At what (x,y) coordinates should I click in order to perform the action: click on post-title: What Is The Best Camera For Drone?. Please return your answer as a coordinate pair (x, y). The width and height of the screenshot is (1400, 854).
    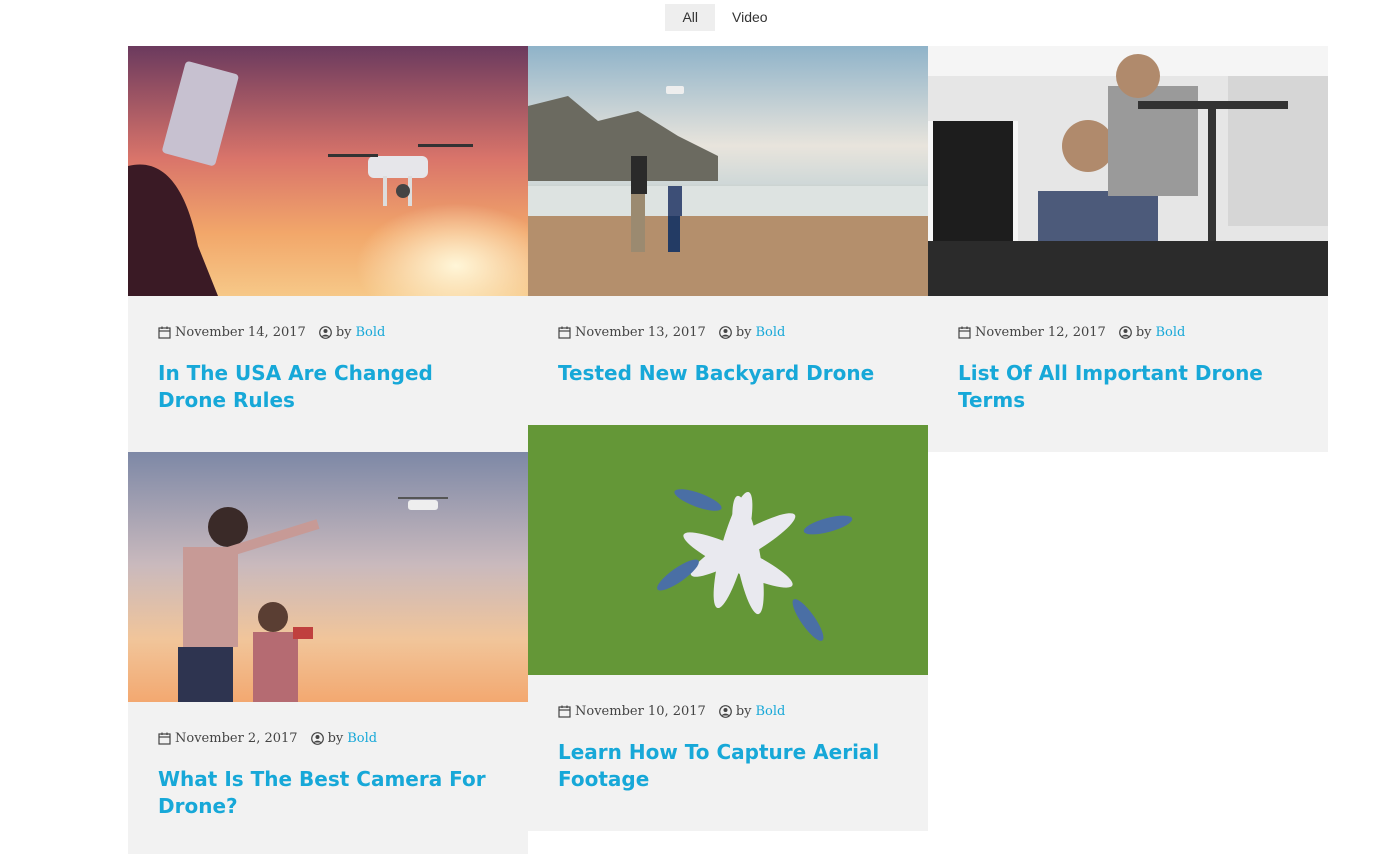
    Looking at the image, I should click on (328, 793).